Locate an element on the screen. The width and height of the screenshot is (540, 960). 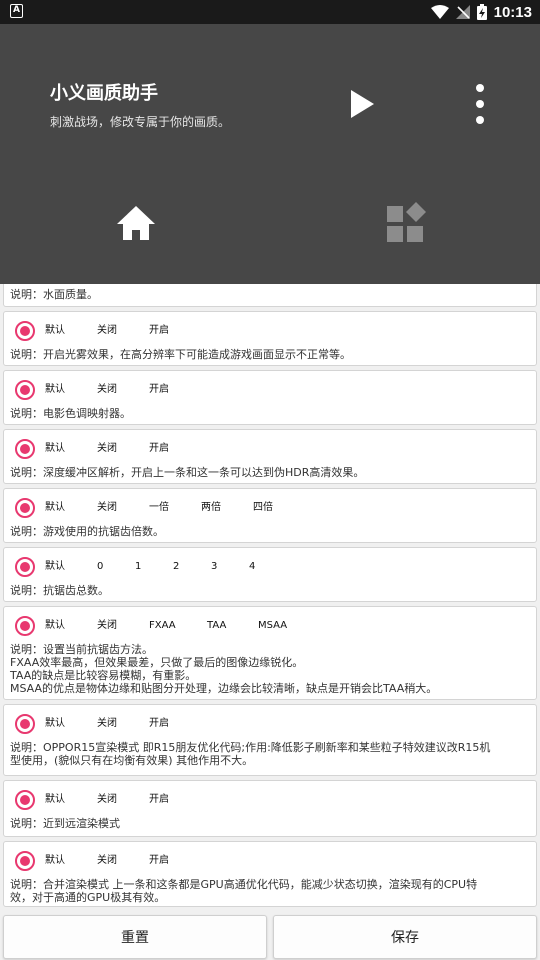
description-line: 说明：开启光雾效果，在高分辨率下可能造成游戏画面显示不正常等。 is located at coordinates (180, 354).